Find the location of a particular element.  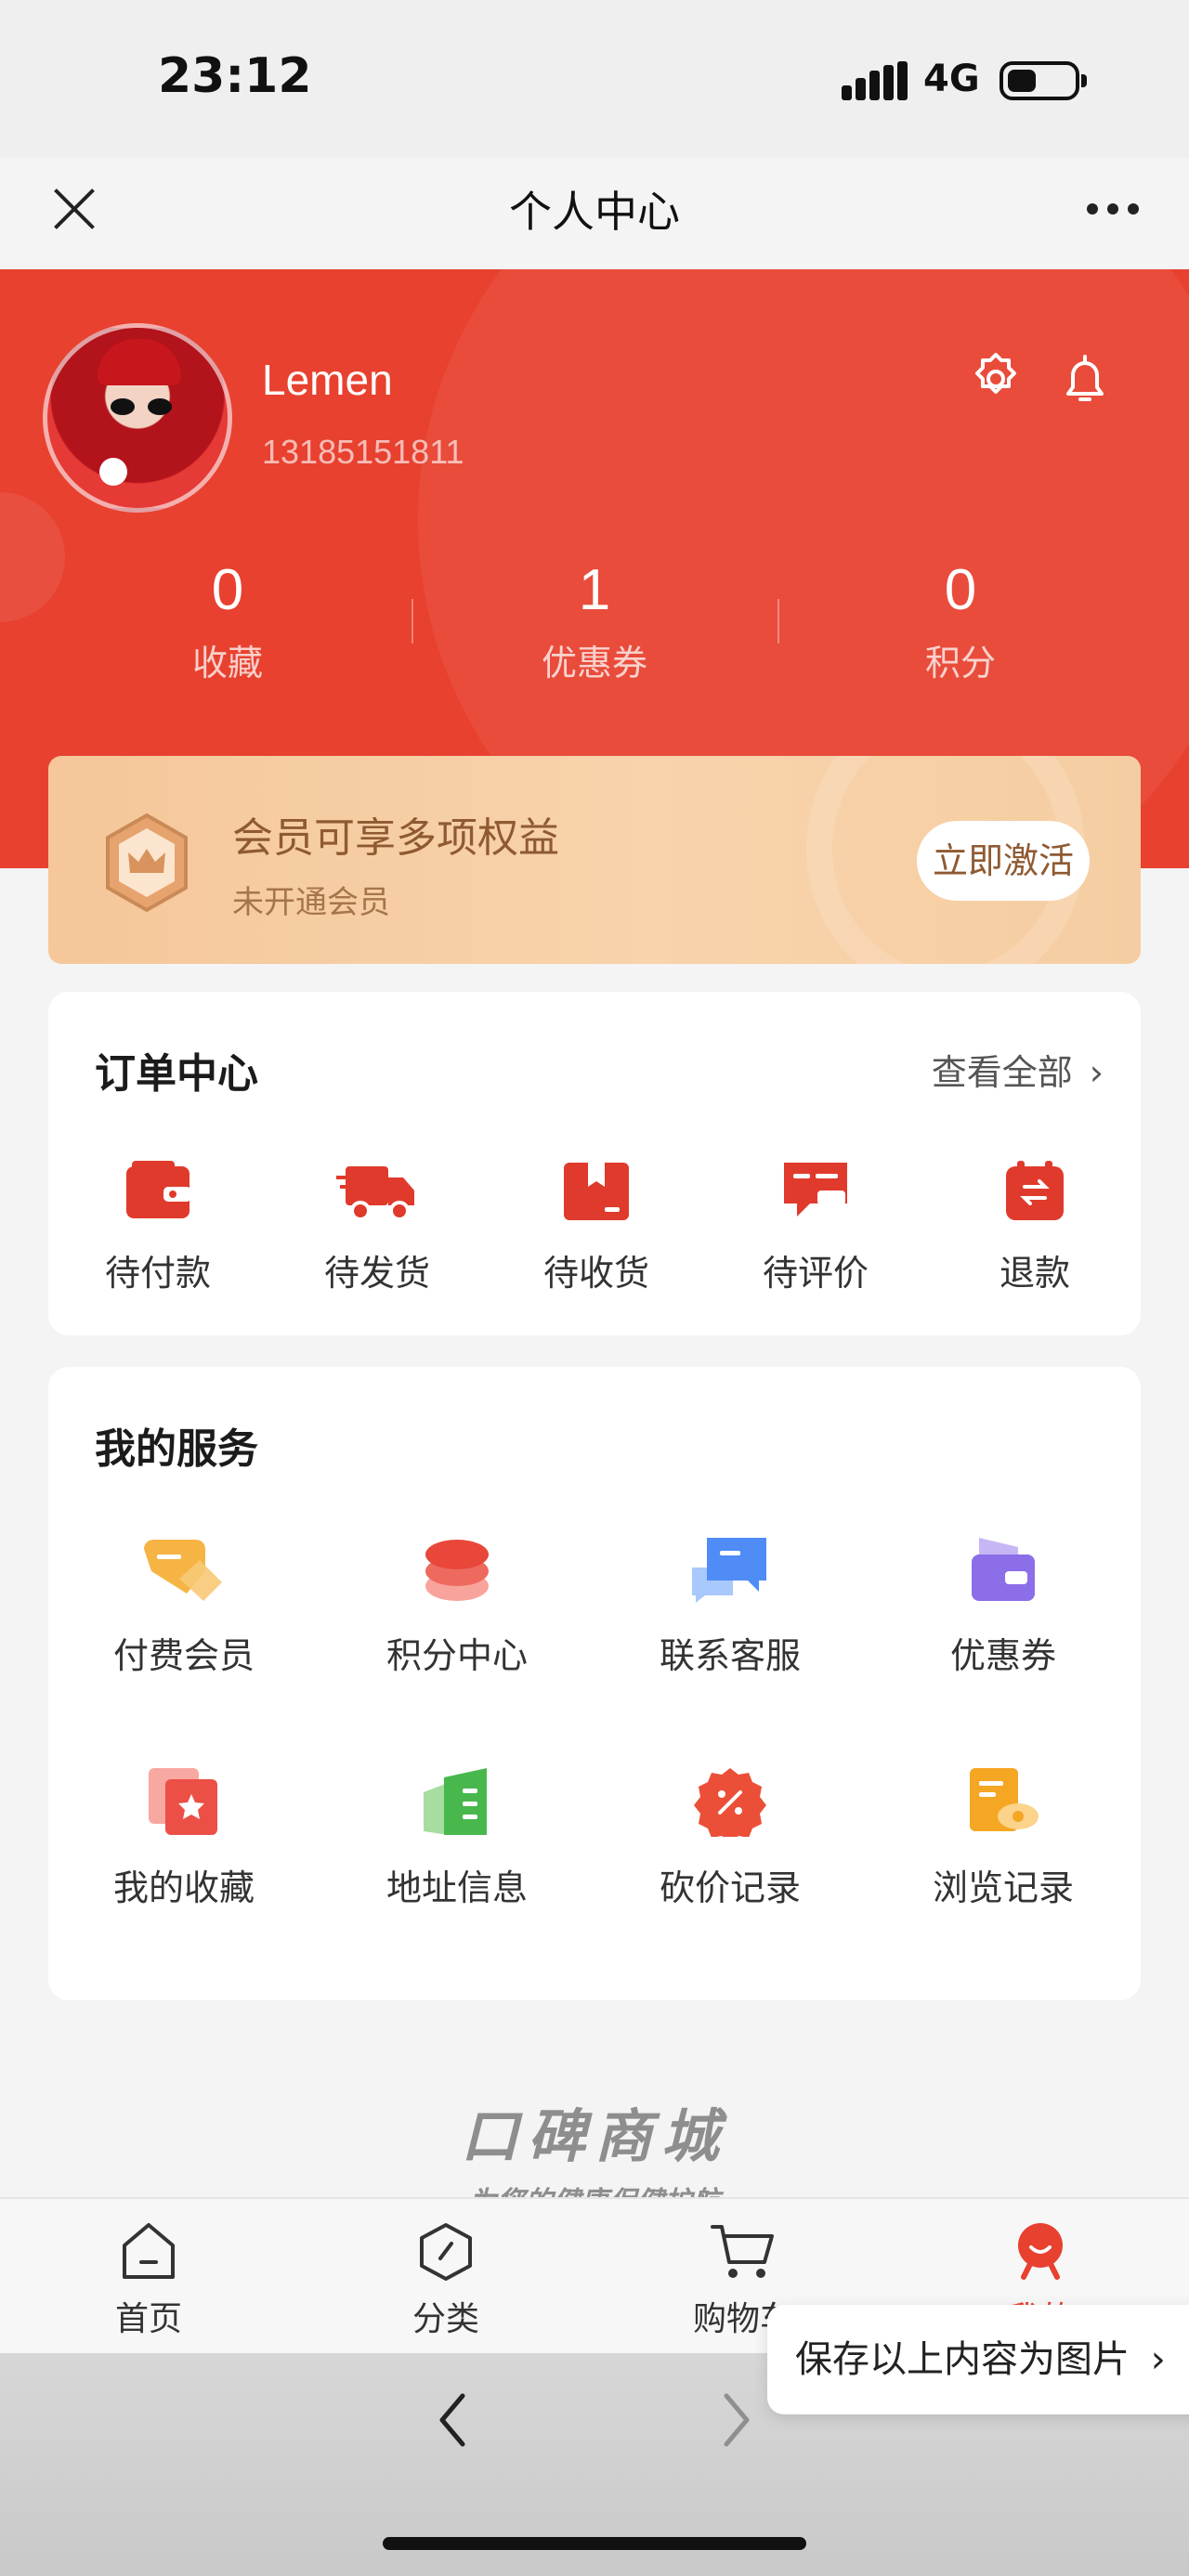

battery-icon is located at coordinates (1043, 81).